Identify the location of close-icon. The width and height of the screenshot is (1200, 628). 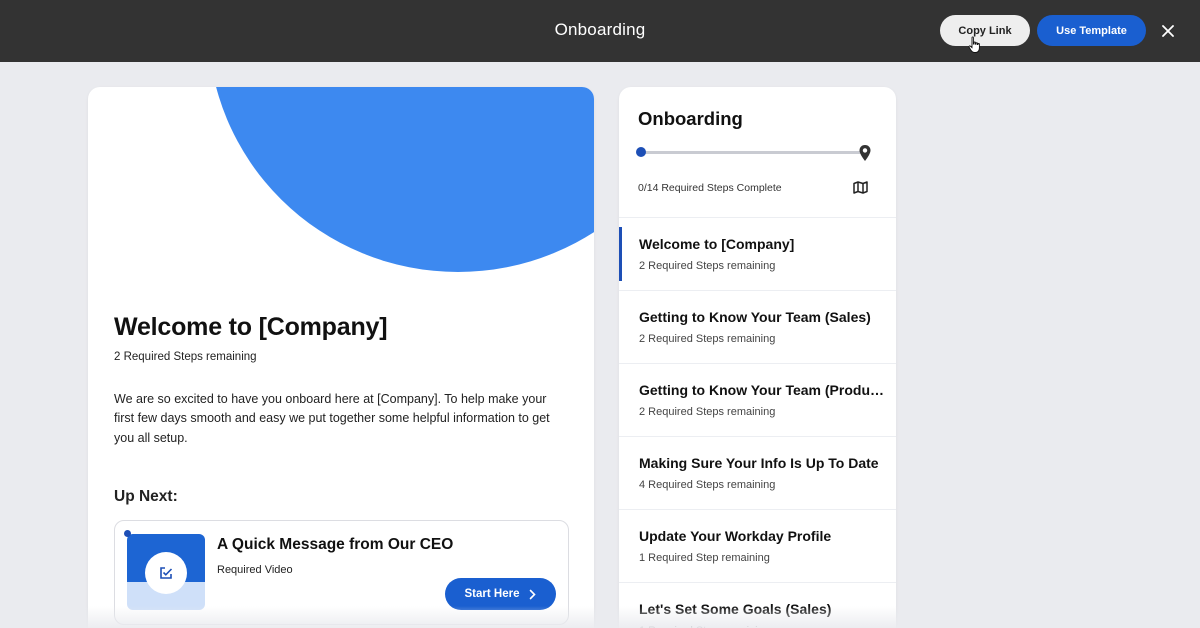
(1168, 31).